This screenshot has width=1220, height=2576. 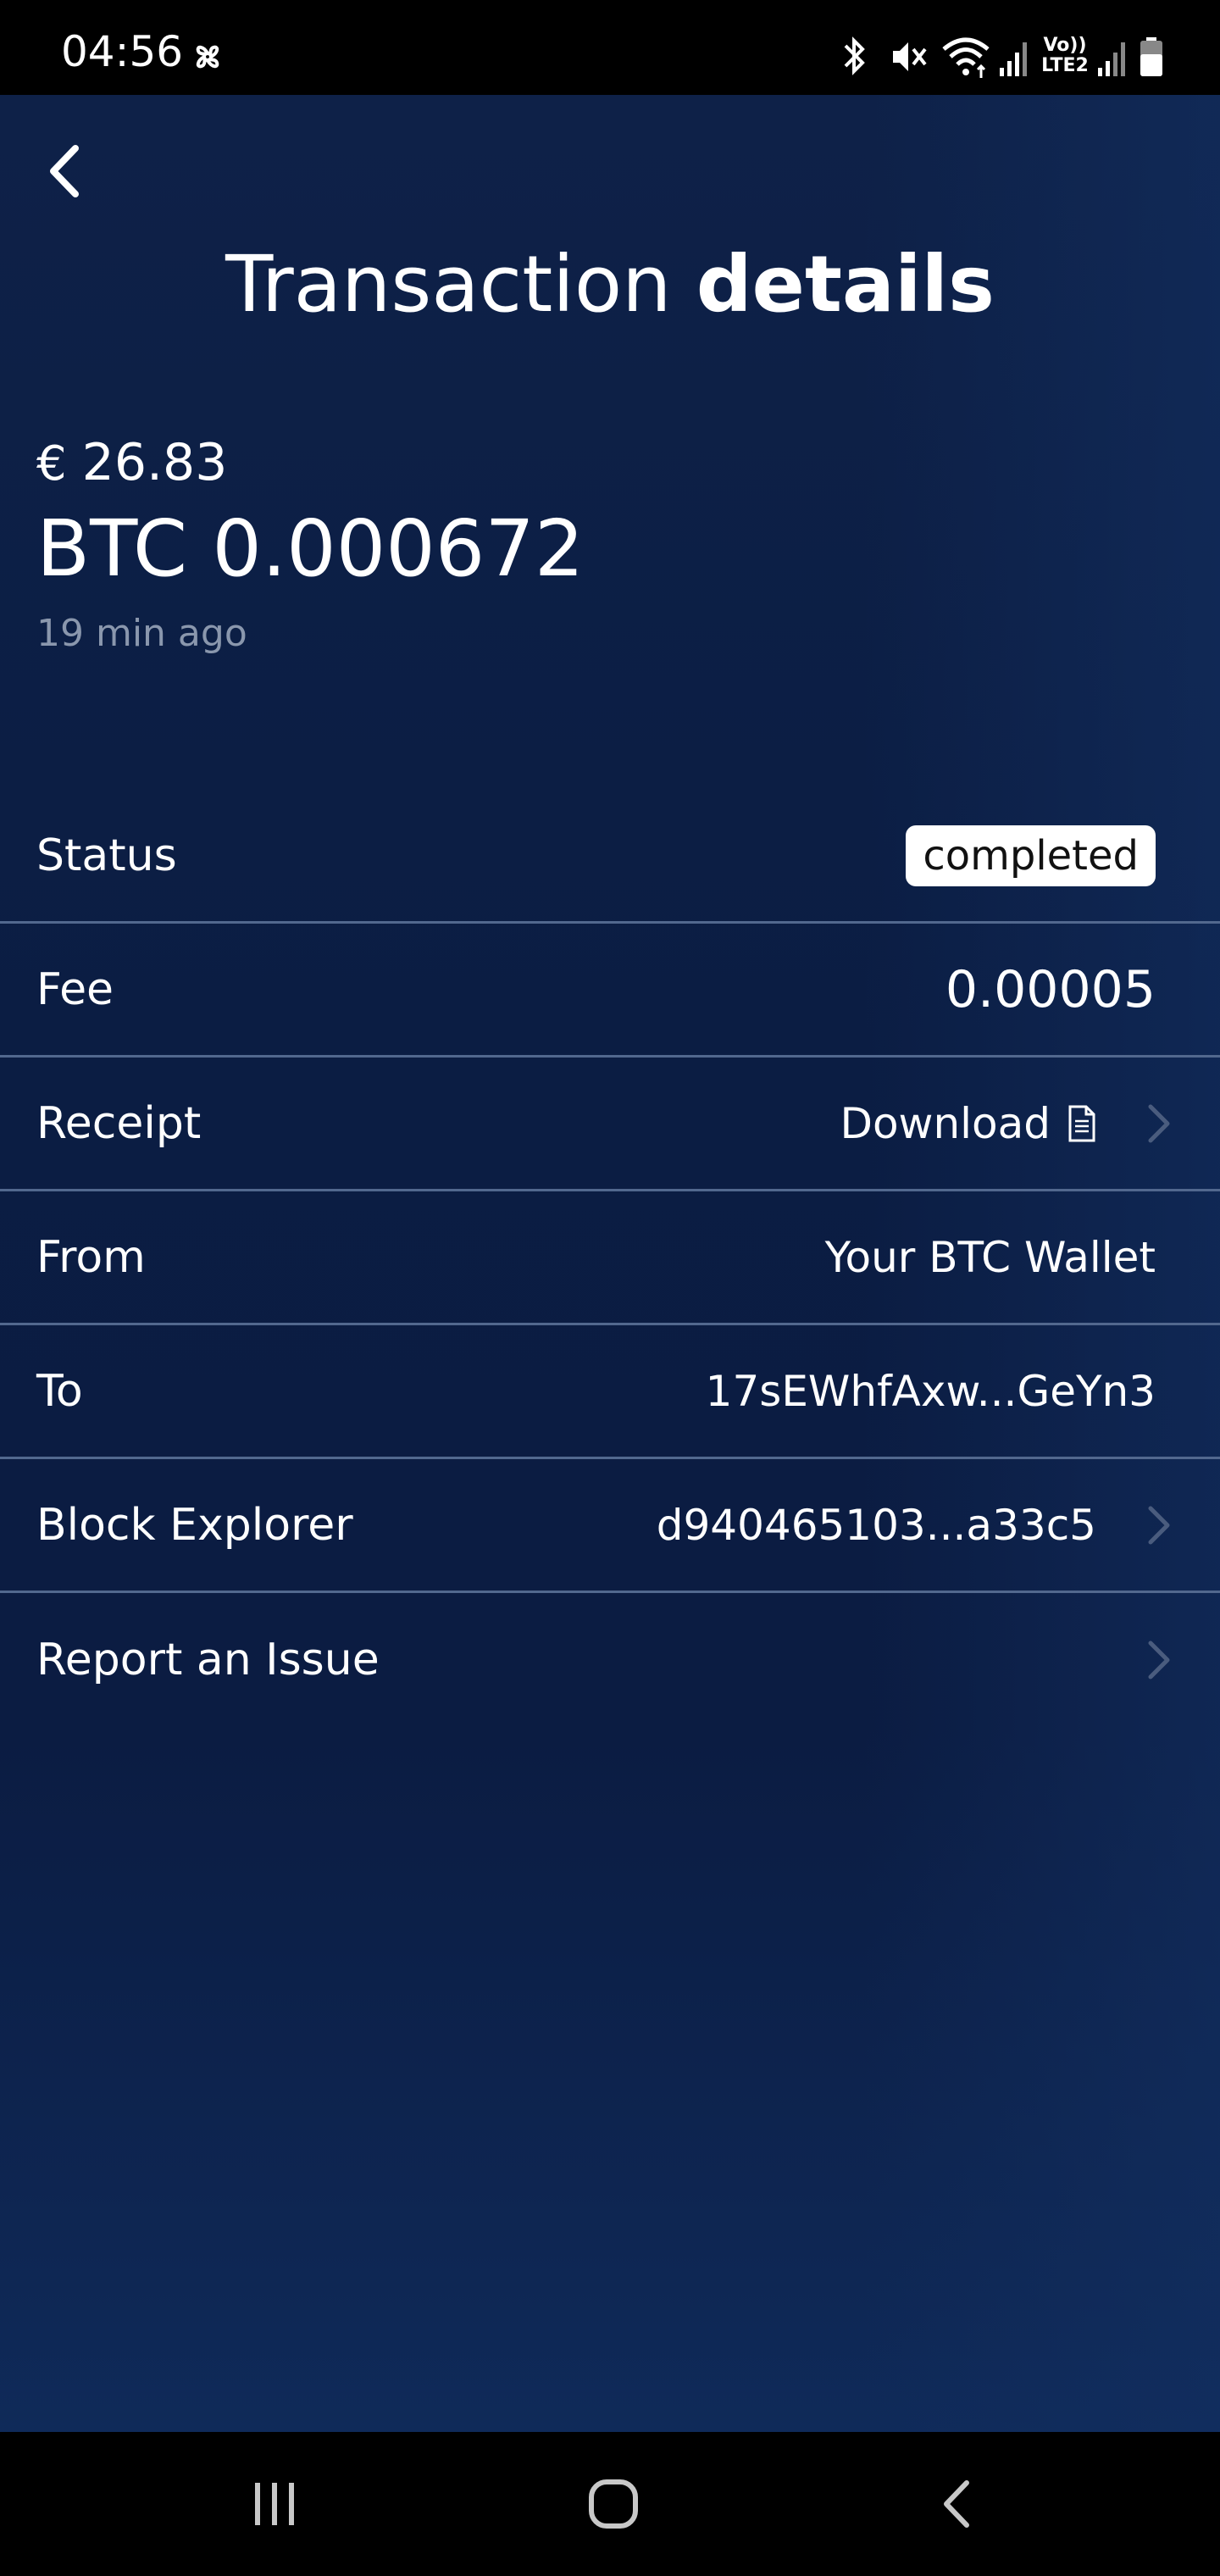 What do you see at coordinates (122, 51) in the screenshot?
I see `status-time: 04:56` at bounding box center [122, 51].